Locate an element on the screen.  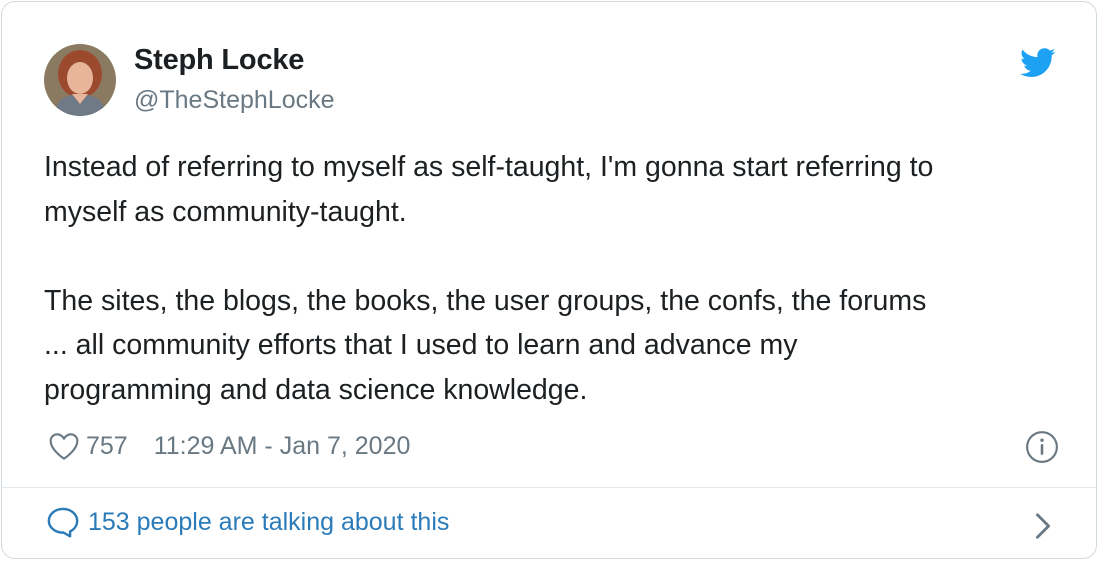
conversation-link: 153 people are talking about this is located at coordinates (247, 522).